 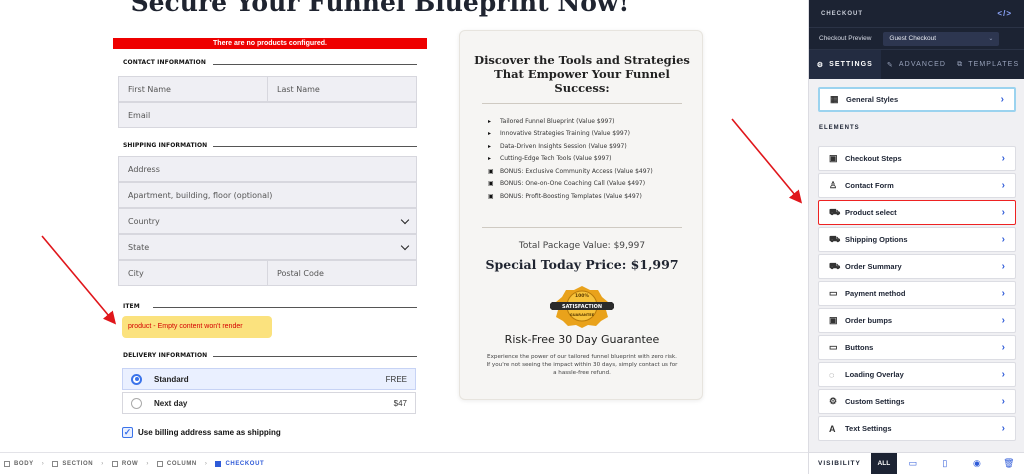 I want to click on divider, so click(x=582, y=103).